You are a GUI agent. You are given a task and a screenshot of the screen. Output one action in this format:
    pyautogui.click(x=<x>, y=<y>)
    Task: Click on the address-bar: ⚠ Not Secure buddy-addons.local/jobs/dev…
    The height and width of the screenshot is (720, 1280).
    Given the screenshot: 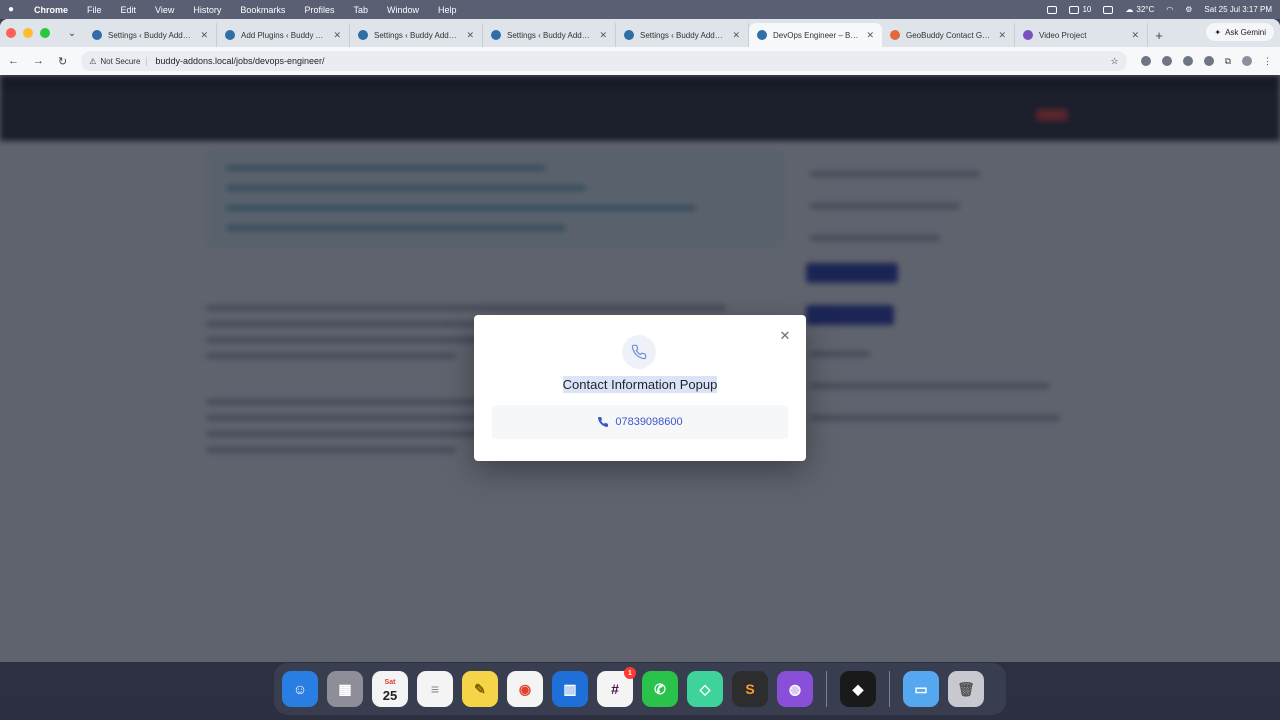 What is the action you would take?
    pyautogui.click(x=604, y=61)
    